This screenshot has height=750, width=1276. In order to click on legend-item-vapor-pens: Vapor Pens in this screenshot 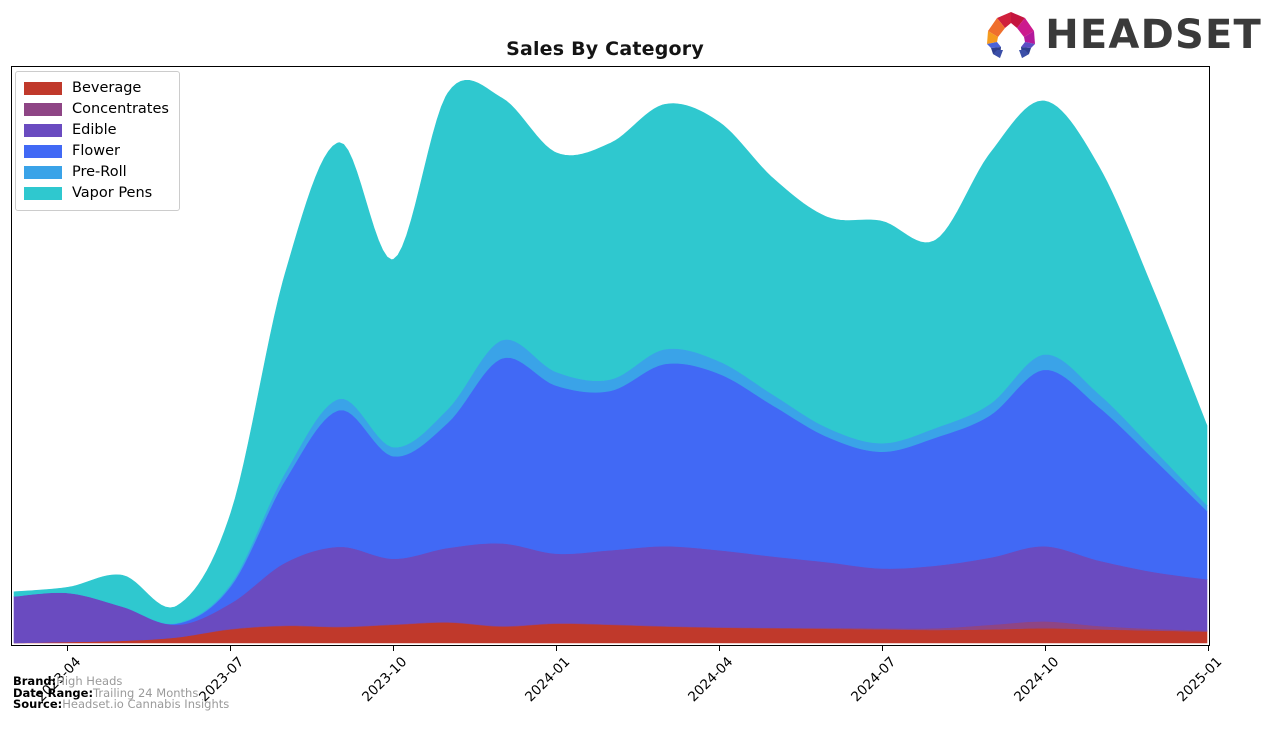, I will do `click(96, 193)`.